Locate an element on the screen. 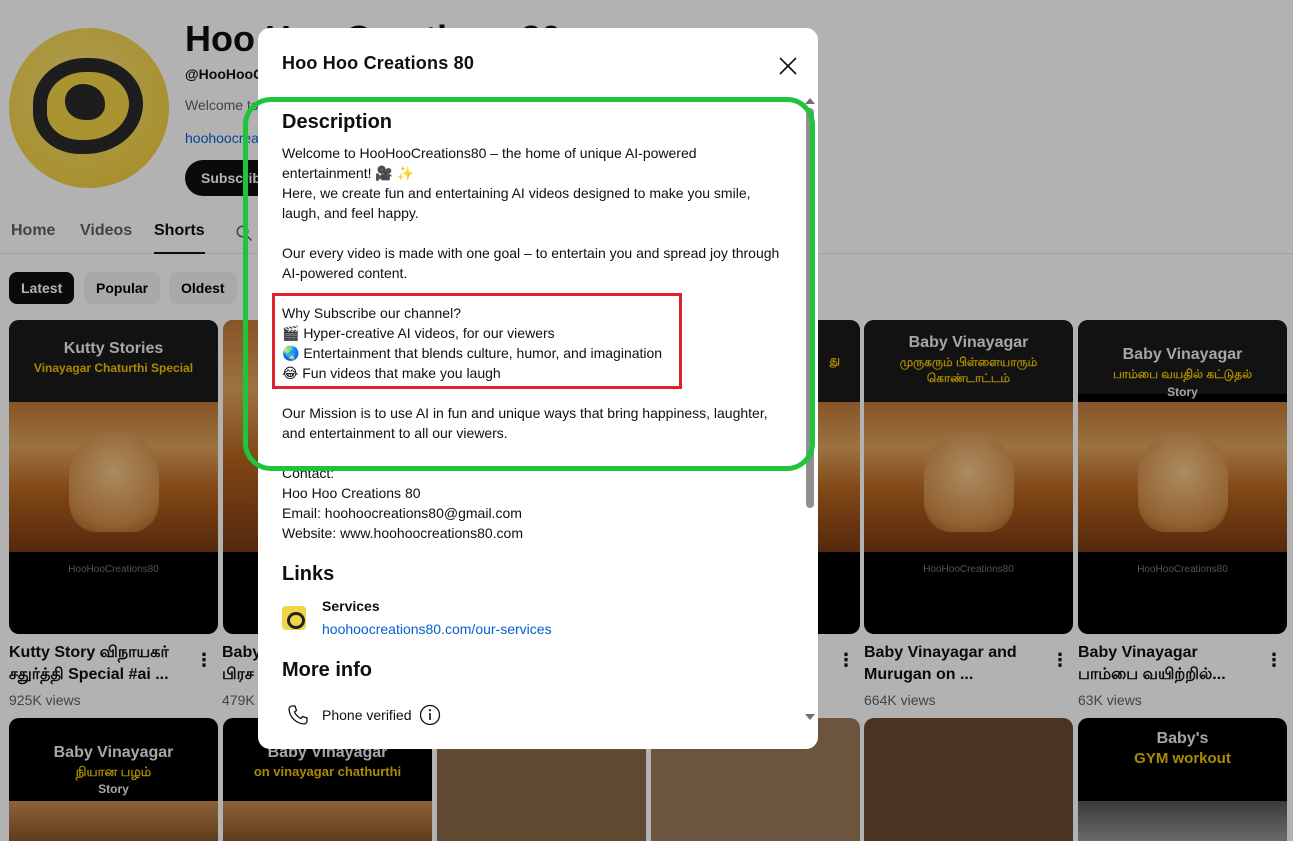 The width and height of the screenshot is (1293, 841). close-button is located at coordinates (788, 66).